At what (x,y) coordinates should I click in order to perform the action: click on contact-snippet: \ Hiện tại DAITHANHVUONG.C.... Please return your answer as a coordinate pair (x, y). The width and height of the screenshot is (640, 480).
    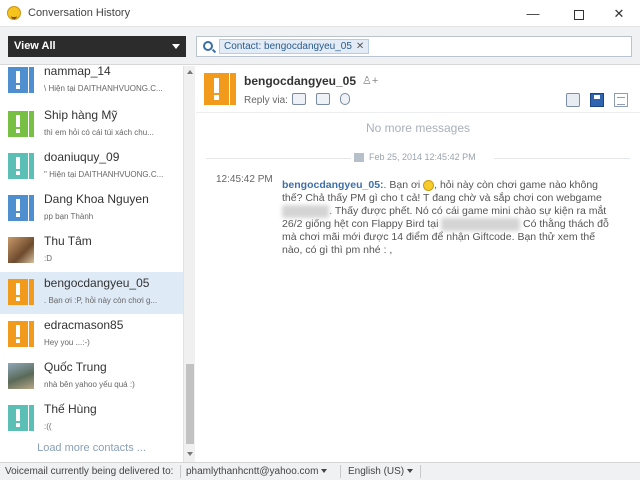
    Looking at the image, I should click on (103, 88).